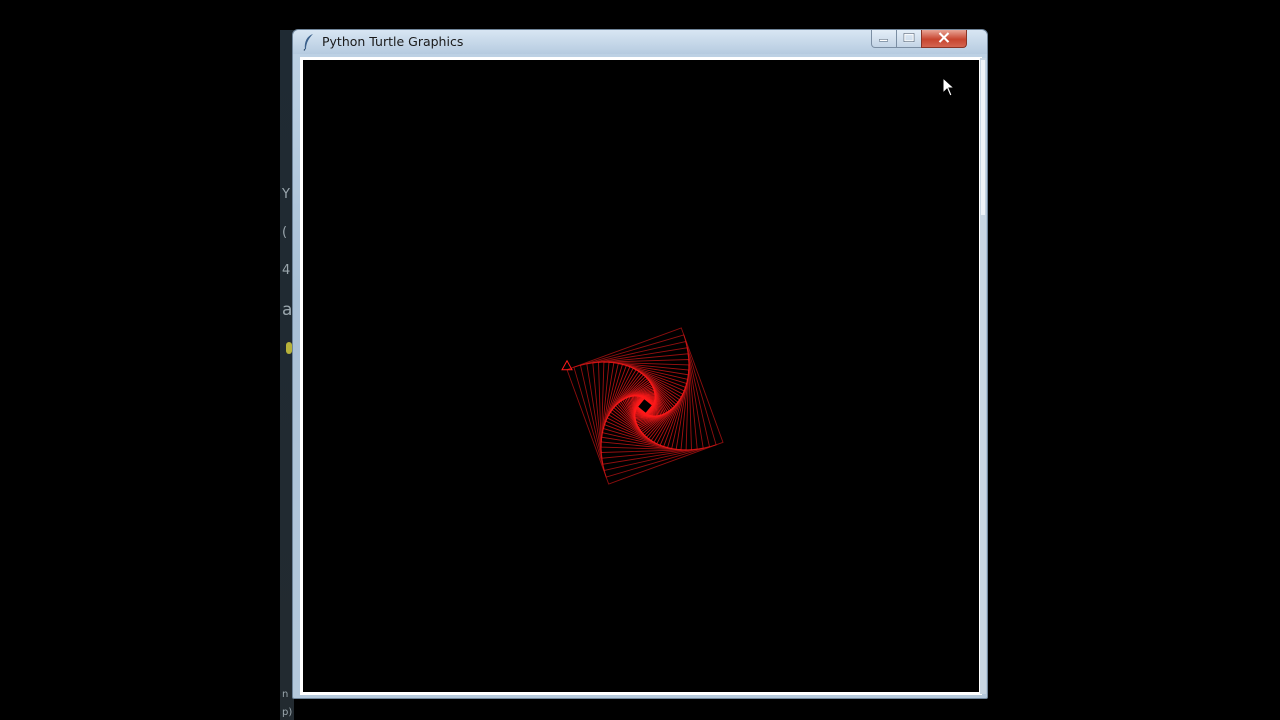 Image resolution: width=1280 pixels, height=720 pixels. What do you see at coordinates (286, 194) in the screenshot?
I see `background-app-text: Y` at bounding box center [286, 194].